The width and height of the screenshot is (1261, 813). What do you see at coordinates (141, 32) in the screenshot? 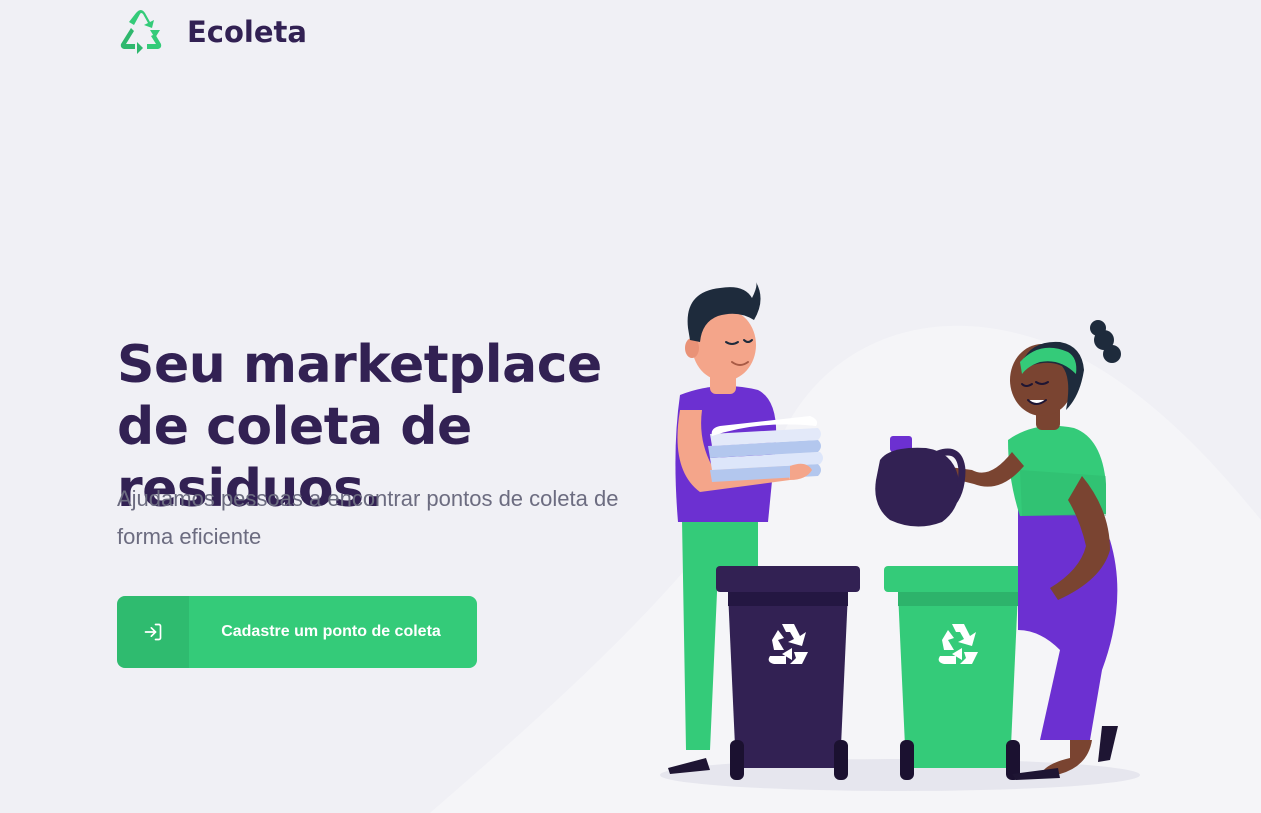
I see `recycle-icon` at bounding box center [141, 32].